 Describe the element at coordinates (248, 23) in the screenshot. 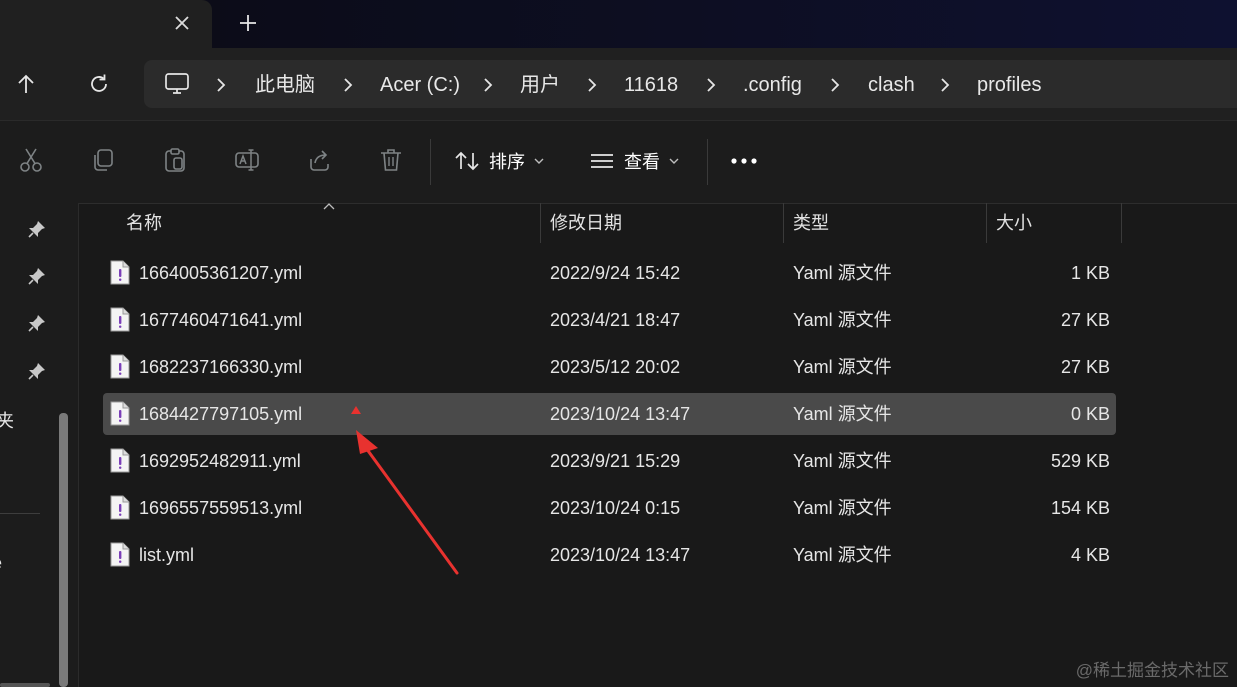

I see `new-tab-icon` at that location.